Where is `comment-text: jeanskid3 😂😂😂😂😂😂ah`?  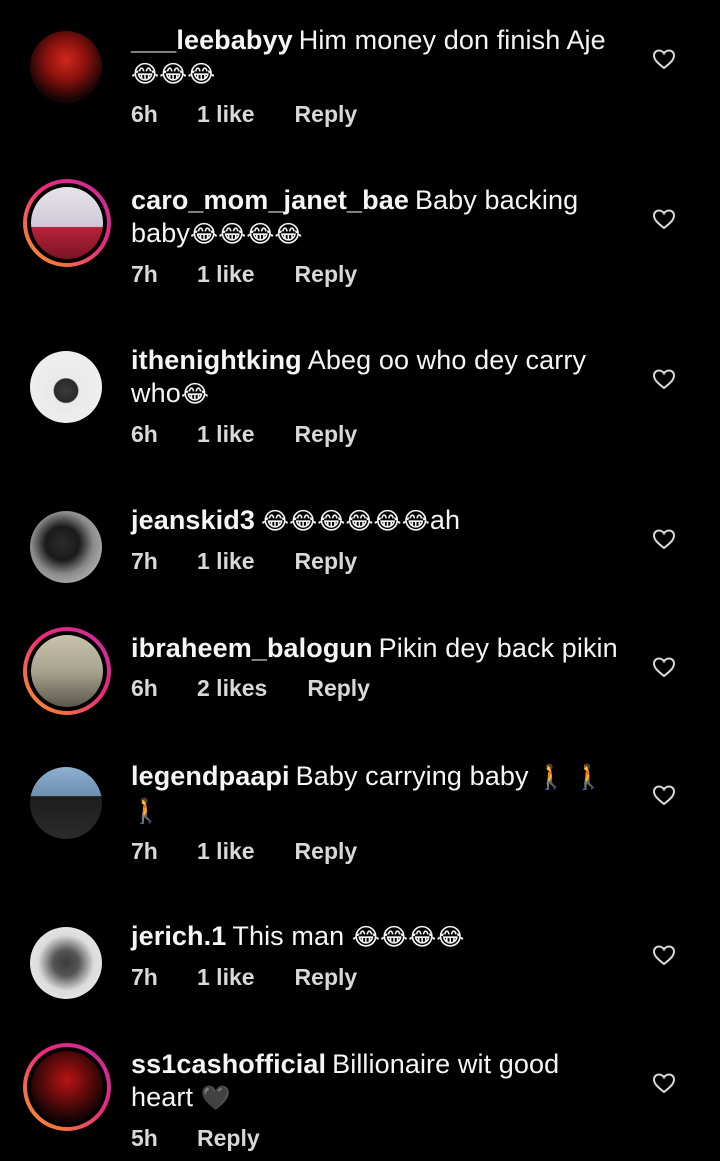 comment-text: jeanskid3 😂😂😂😂😂😂ah is located at coordinates (376, 521).